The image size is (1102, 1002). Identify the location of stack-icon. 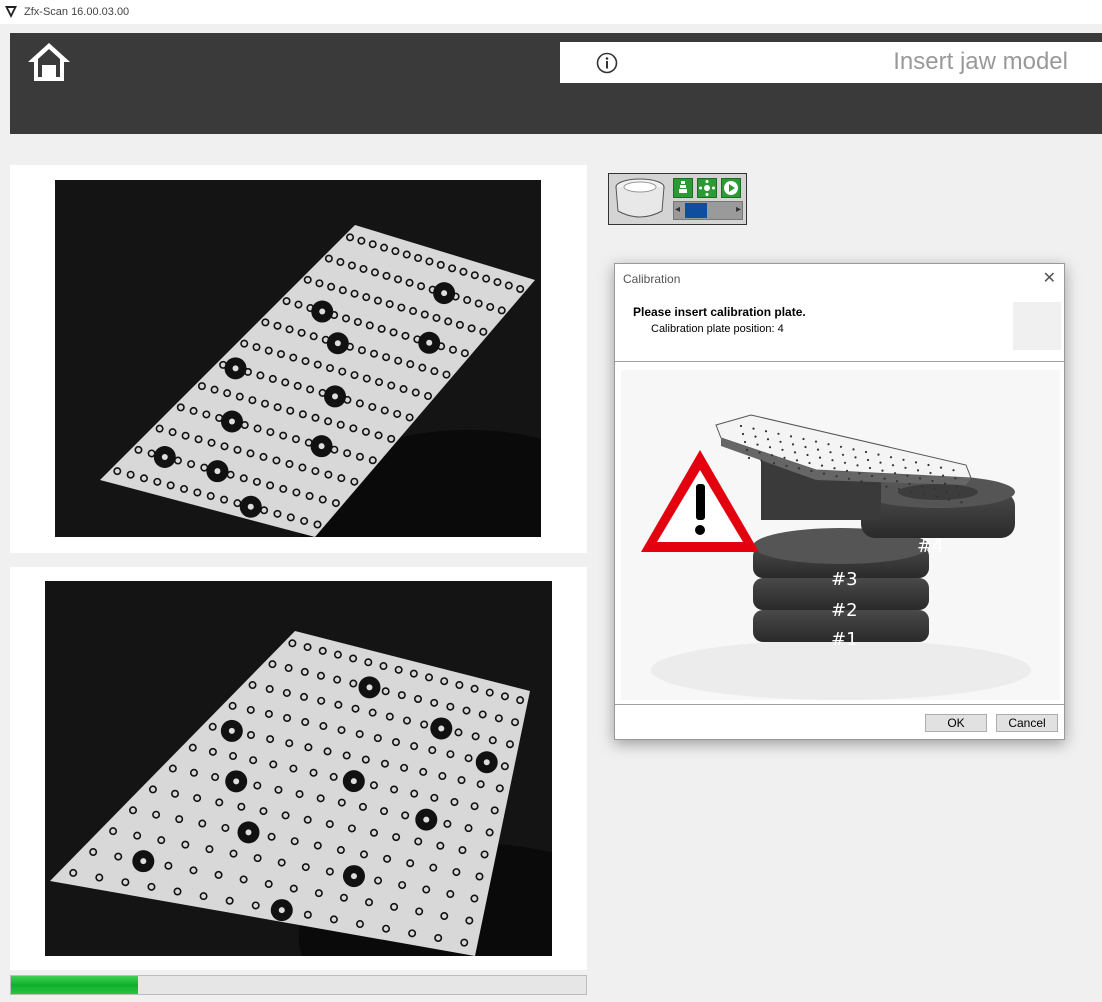
(683, 187).